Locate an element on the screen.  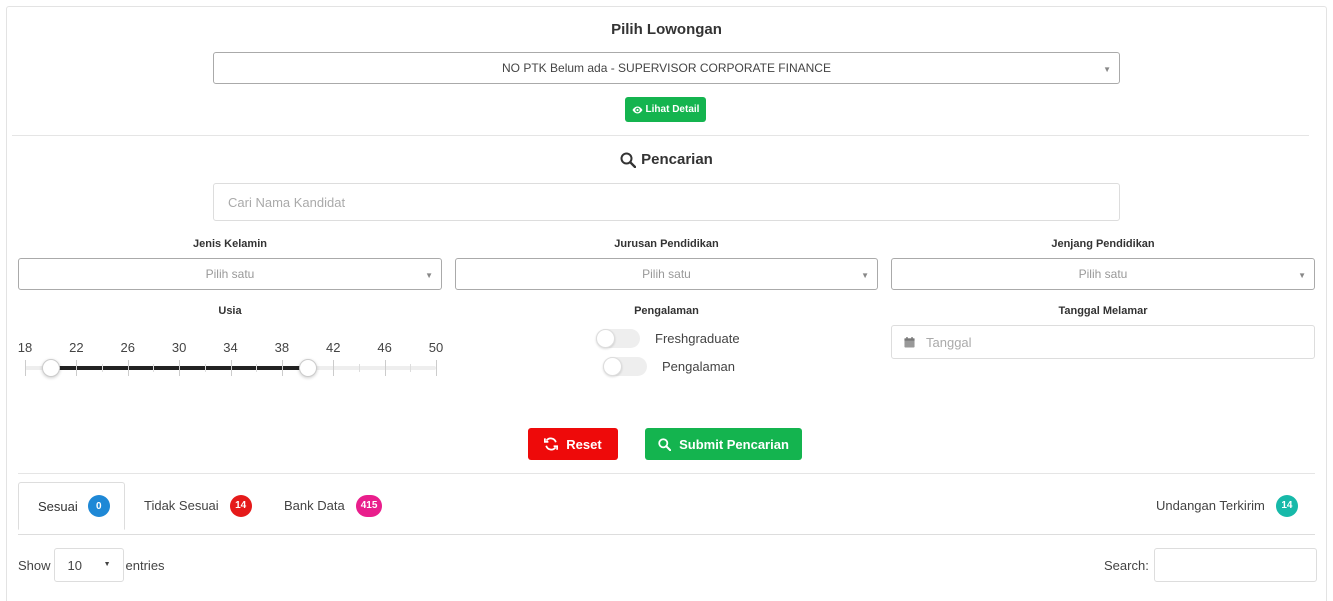
table-search-control: Search: is located at coordinates (1210, 565).